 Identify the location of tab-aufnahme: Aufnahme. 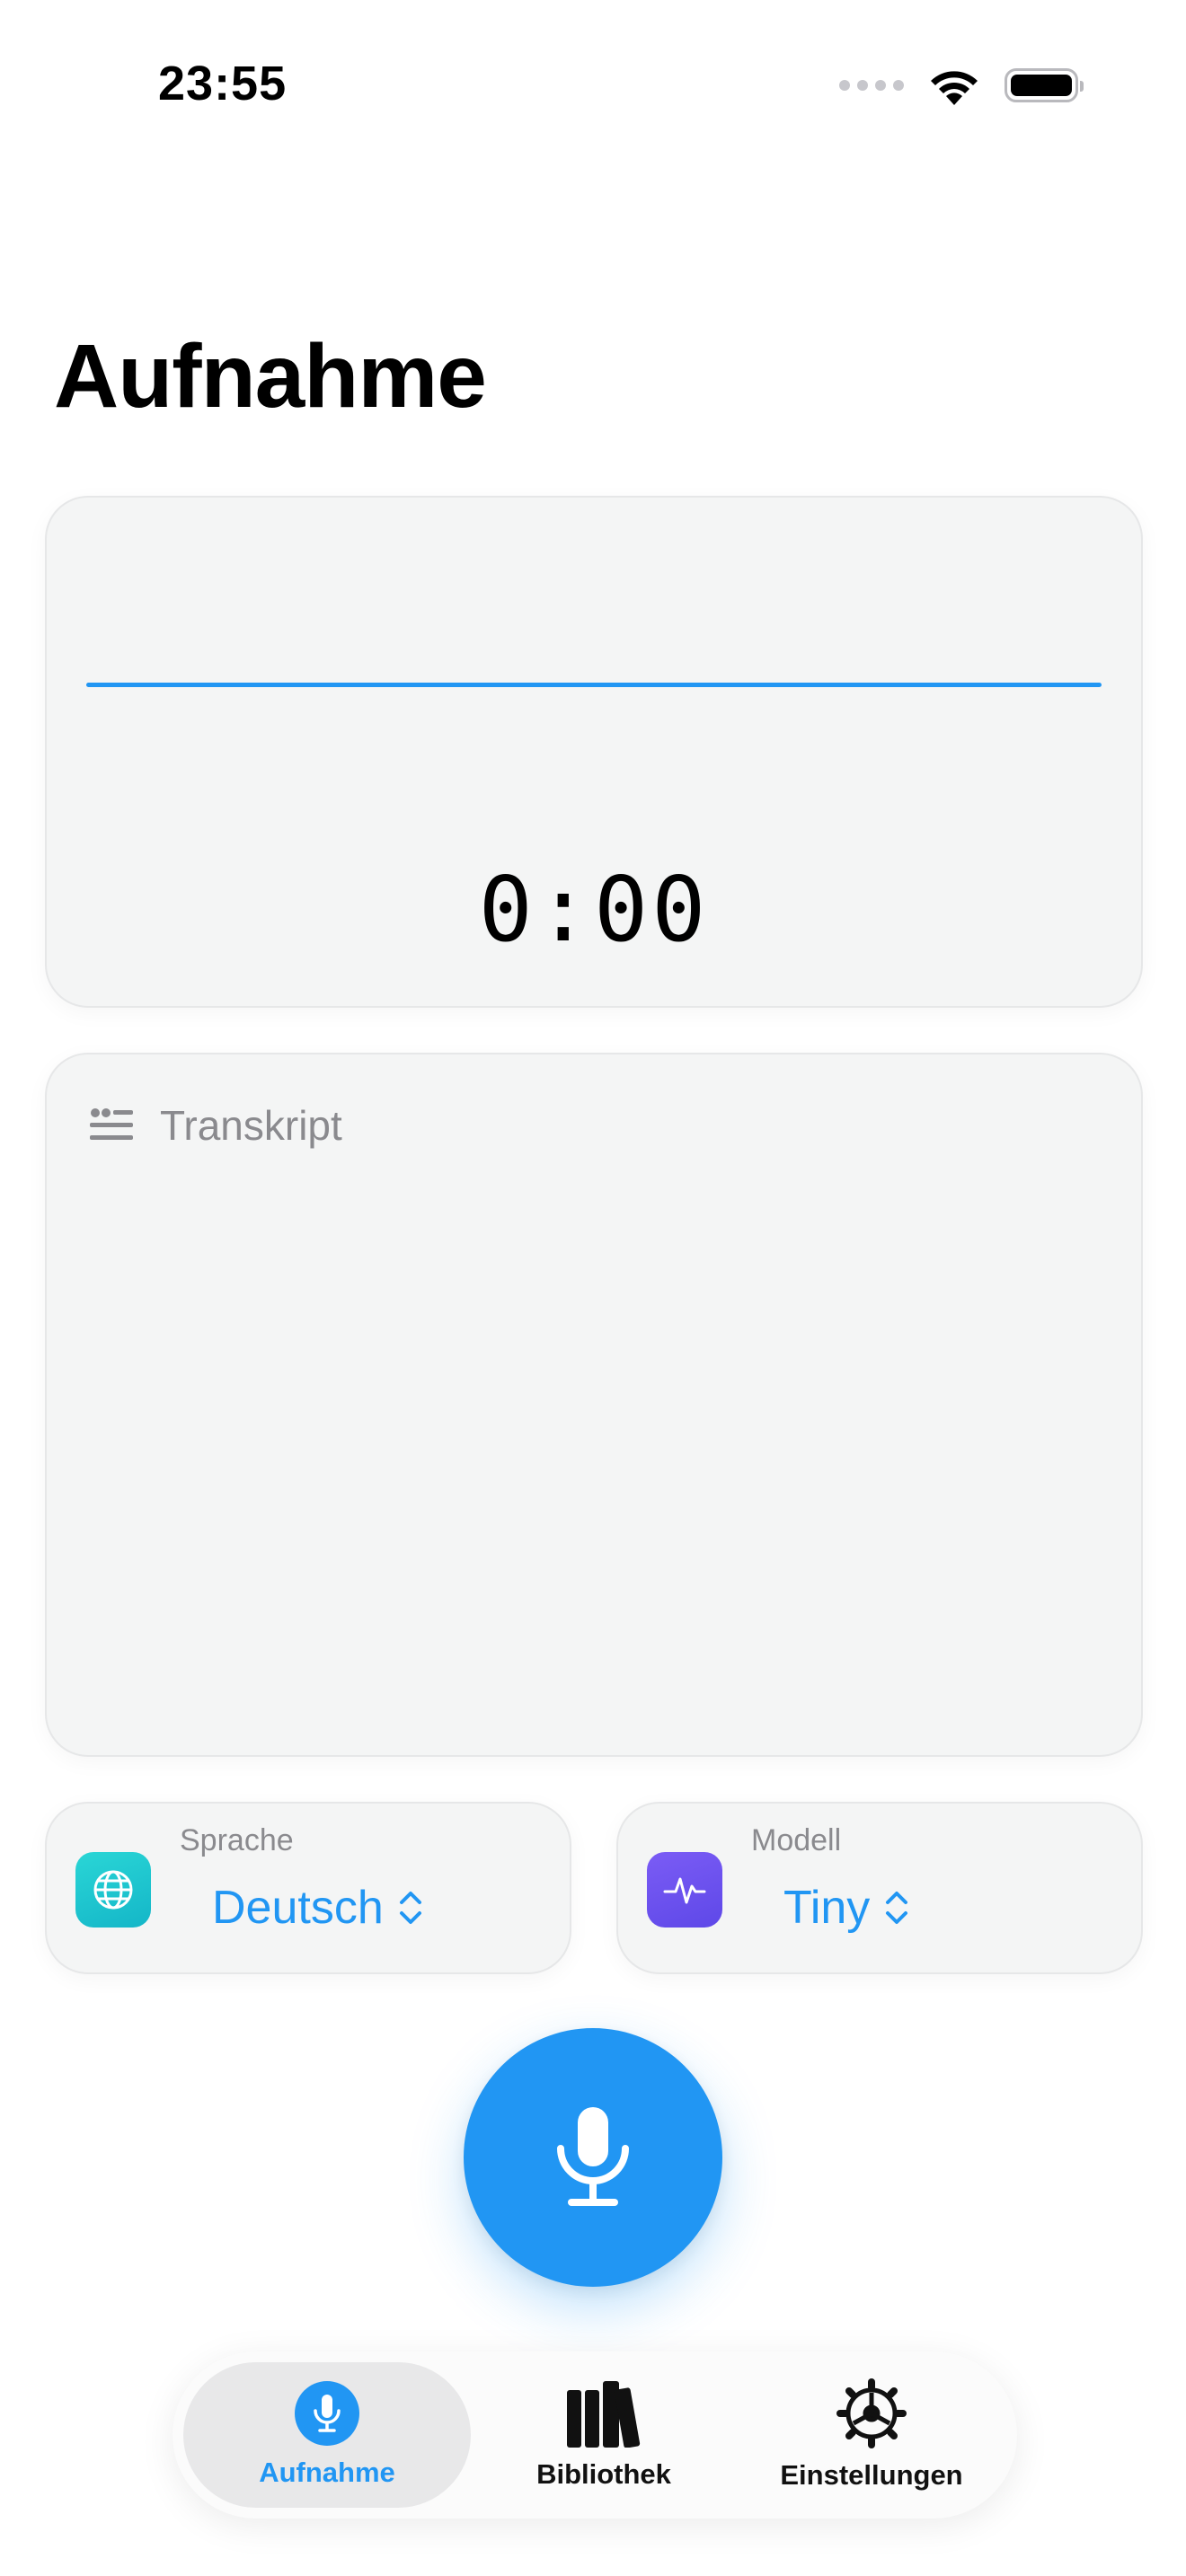
(327, 2435).